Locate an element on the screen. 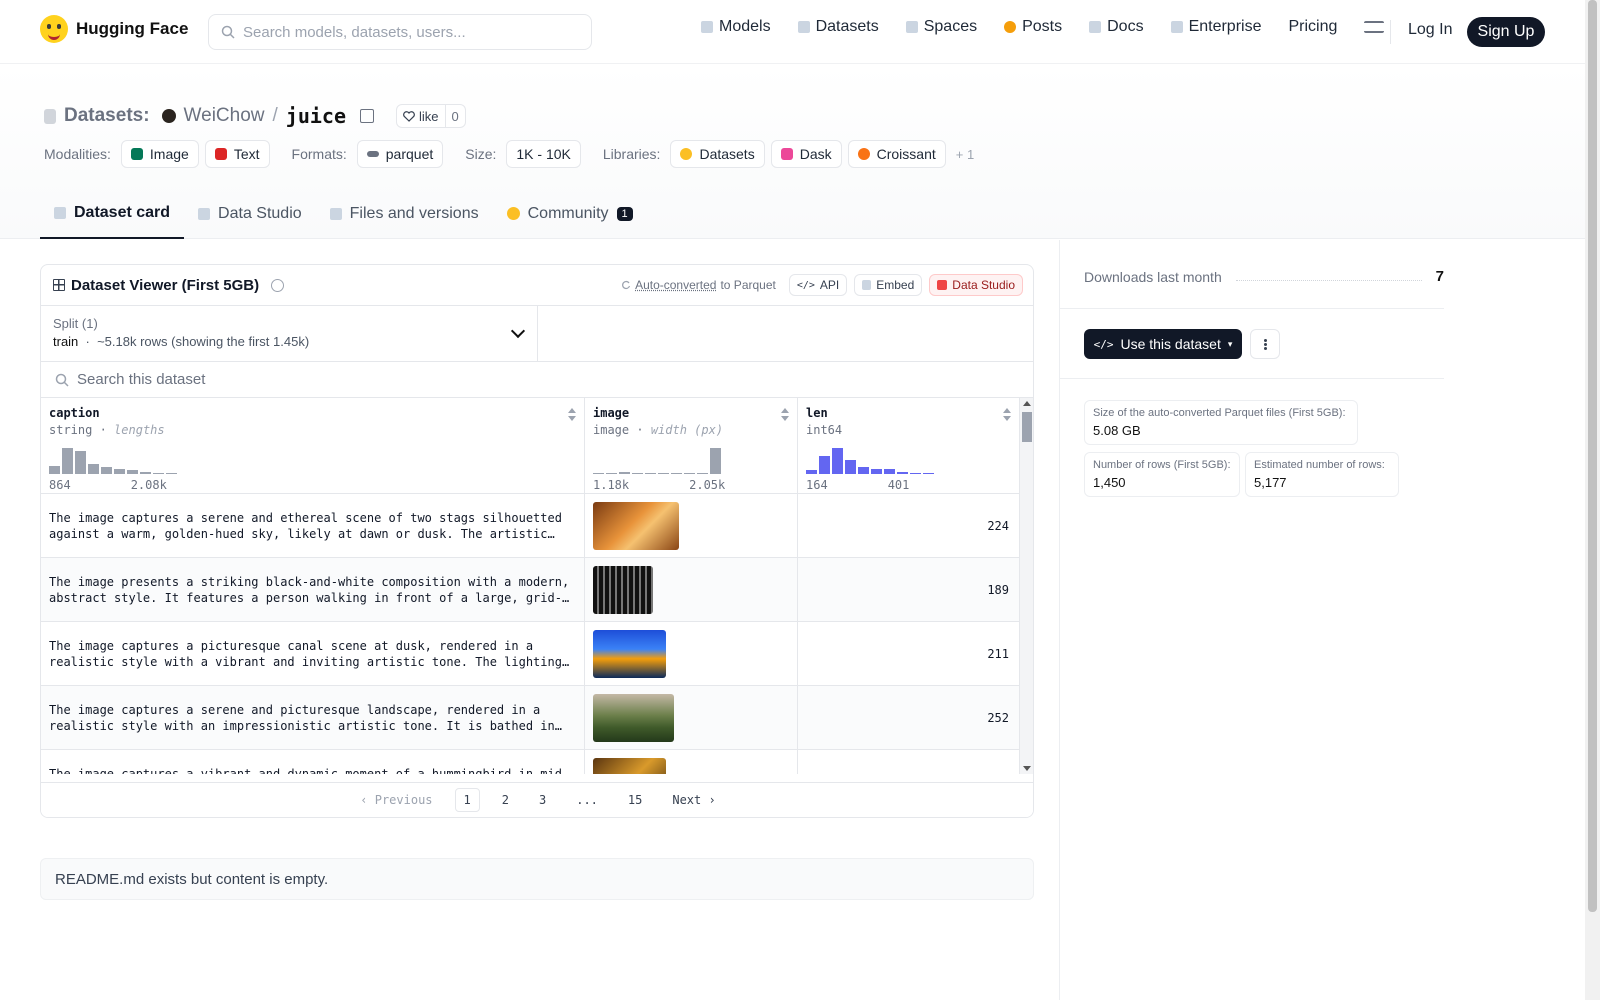  repo-name: juice is located at coordinates (316, 116).